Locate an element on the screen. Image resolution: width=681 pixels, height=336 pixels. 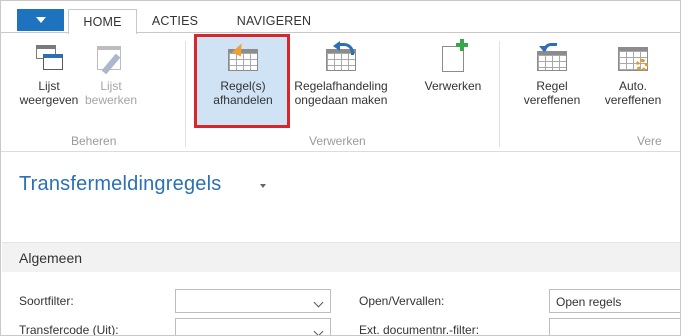
soortfilter-label: Soortfilter: is located at coordinates (46, 301).